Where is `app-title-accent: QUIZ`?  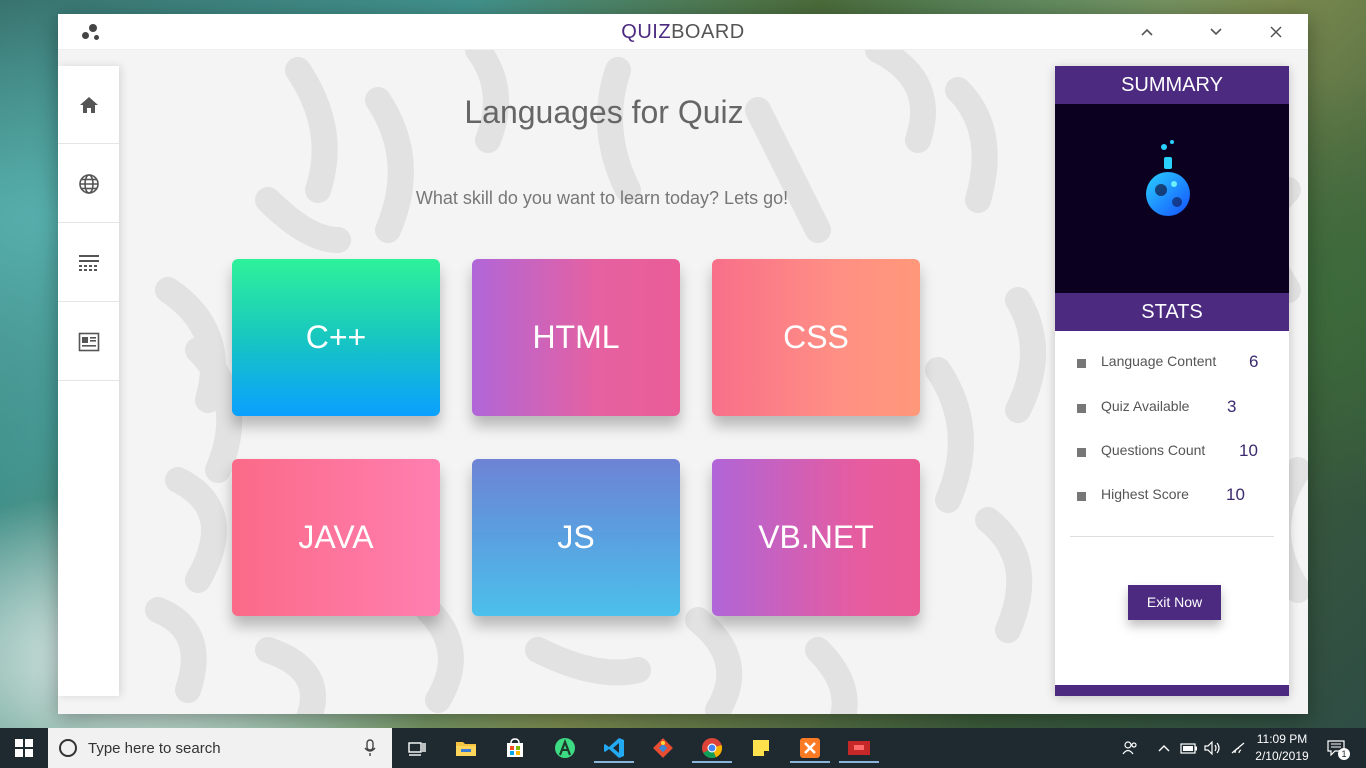 app-title-accent: QUIZ is located at coordinates (646, 32).